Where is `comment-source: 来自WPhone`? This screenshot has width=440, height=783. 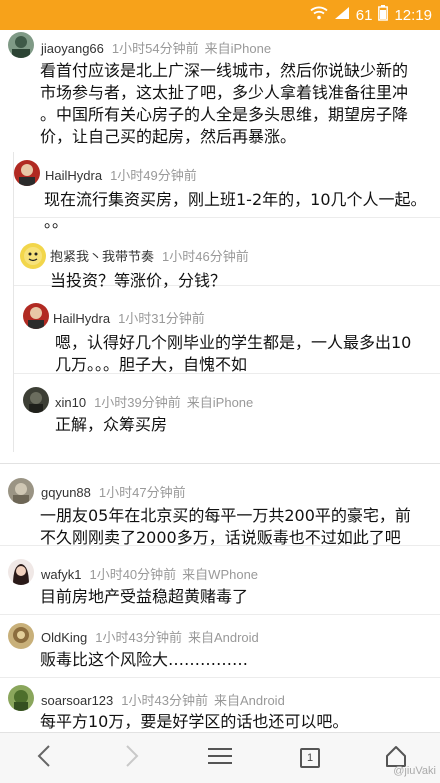 comment-source: 来自WPhone is located at coordinates (220, 574).